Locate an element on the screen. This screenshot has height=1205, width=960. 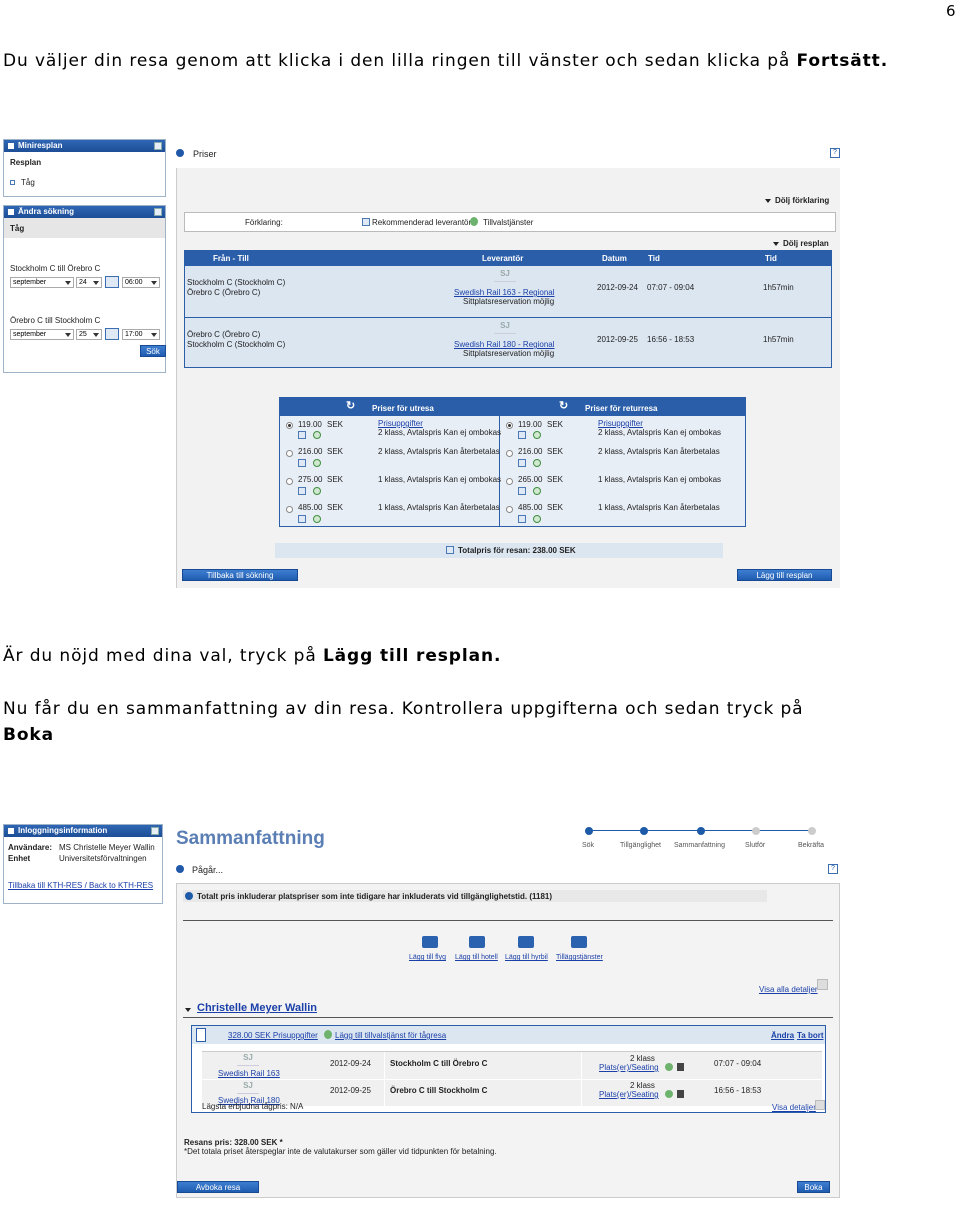
row-time: 16:56 - 18:53 is located at coordinates (671, 339).